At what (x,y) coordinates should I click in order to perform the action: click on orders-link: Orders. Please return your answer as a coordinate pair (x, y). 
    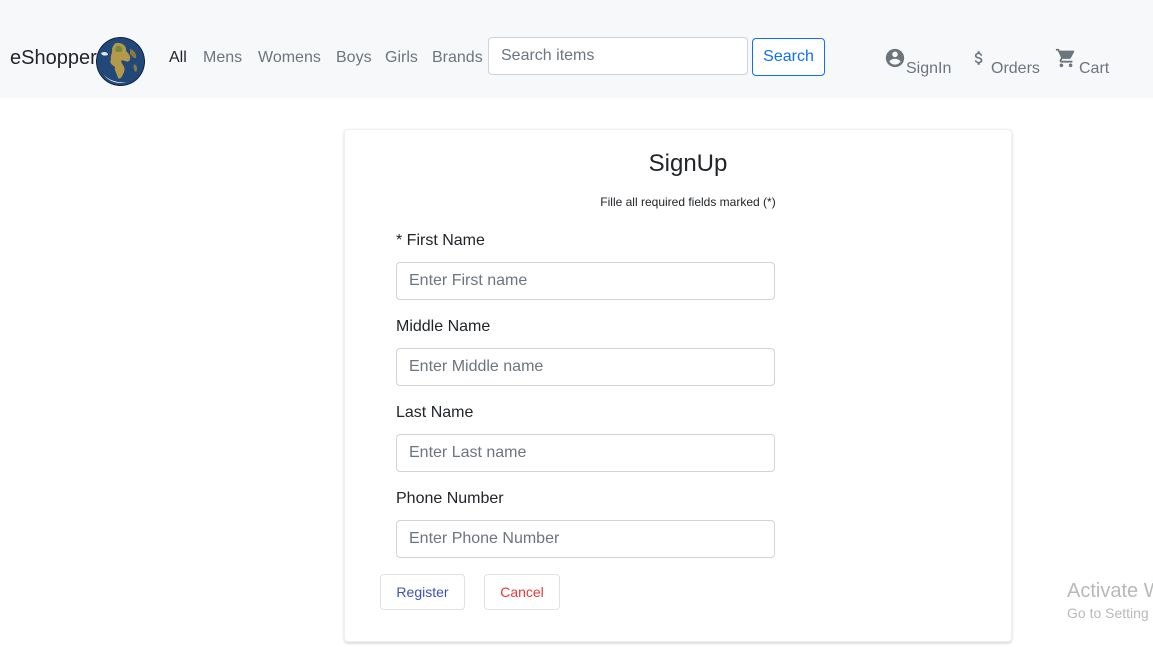
    Looking at the image, I should click on (1005, 62).